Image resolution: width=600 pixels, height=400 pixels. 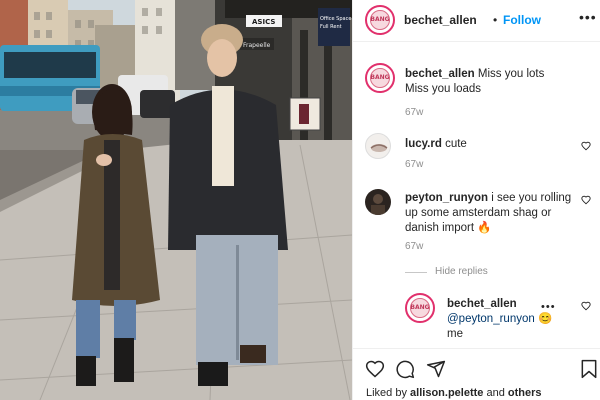 What do you see at coordinates (440, 20) in the screenshot?
I see `author-username: bechet_allen` at bounding box center [440, 20].